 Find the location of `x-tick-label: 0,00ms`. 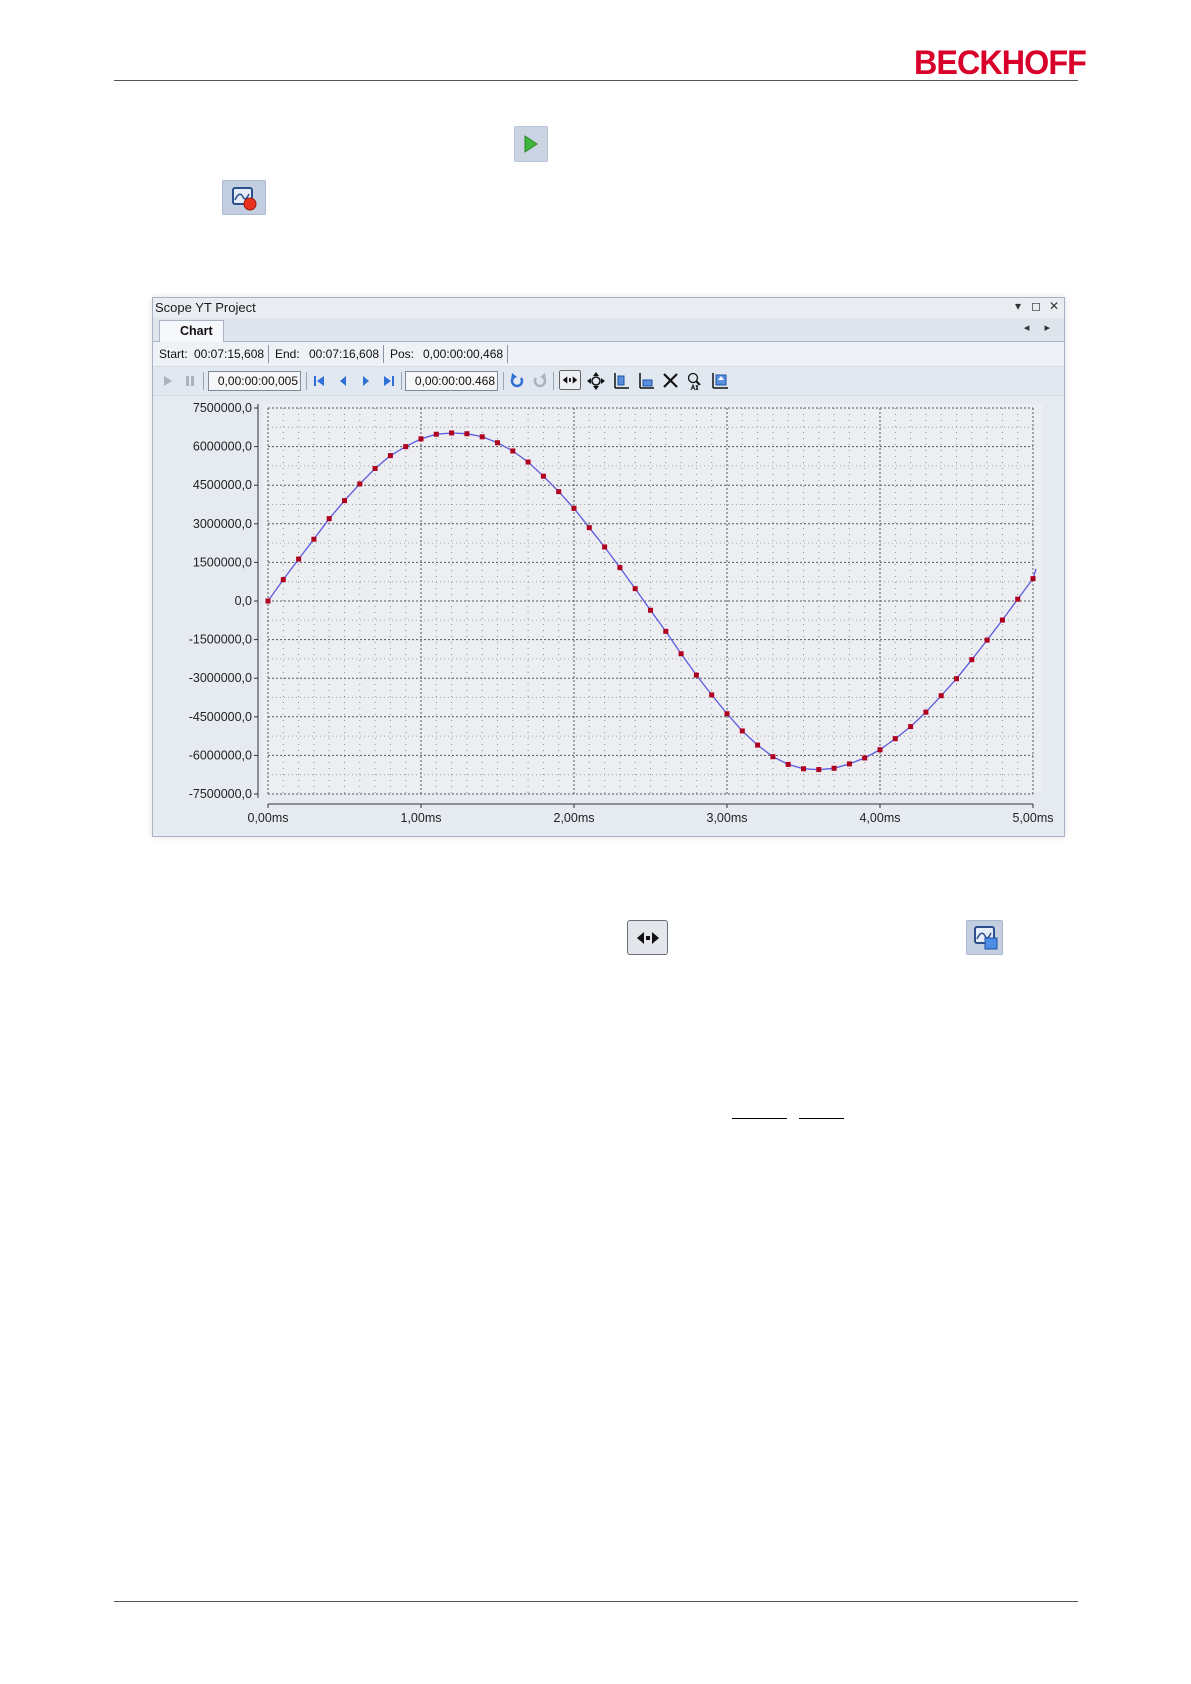

x-tick-label: 0,00ms is located at coordinates (268, 818).